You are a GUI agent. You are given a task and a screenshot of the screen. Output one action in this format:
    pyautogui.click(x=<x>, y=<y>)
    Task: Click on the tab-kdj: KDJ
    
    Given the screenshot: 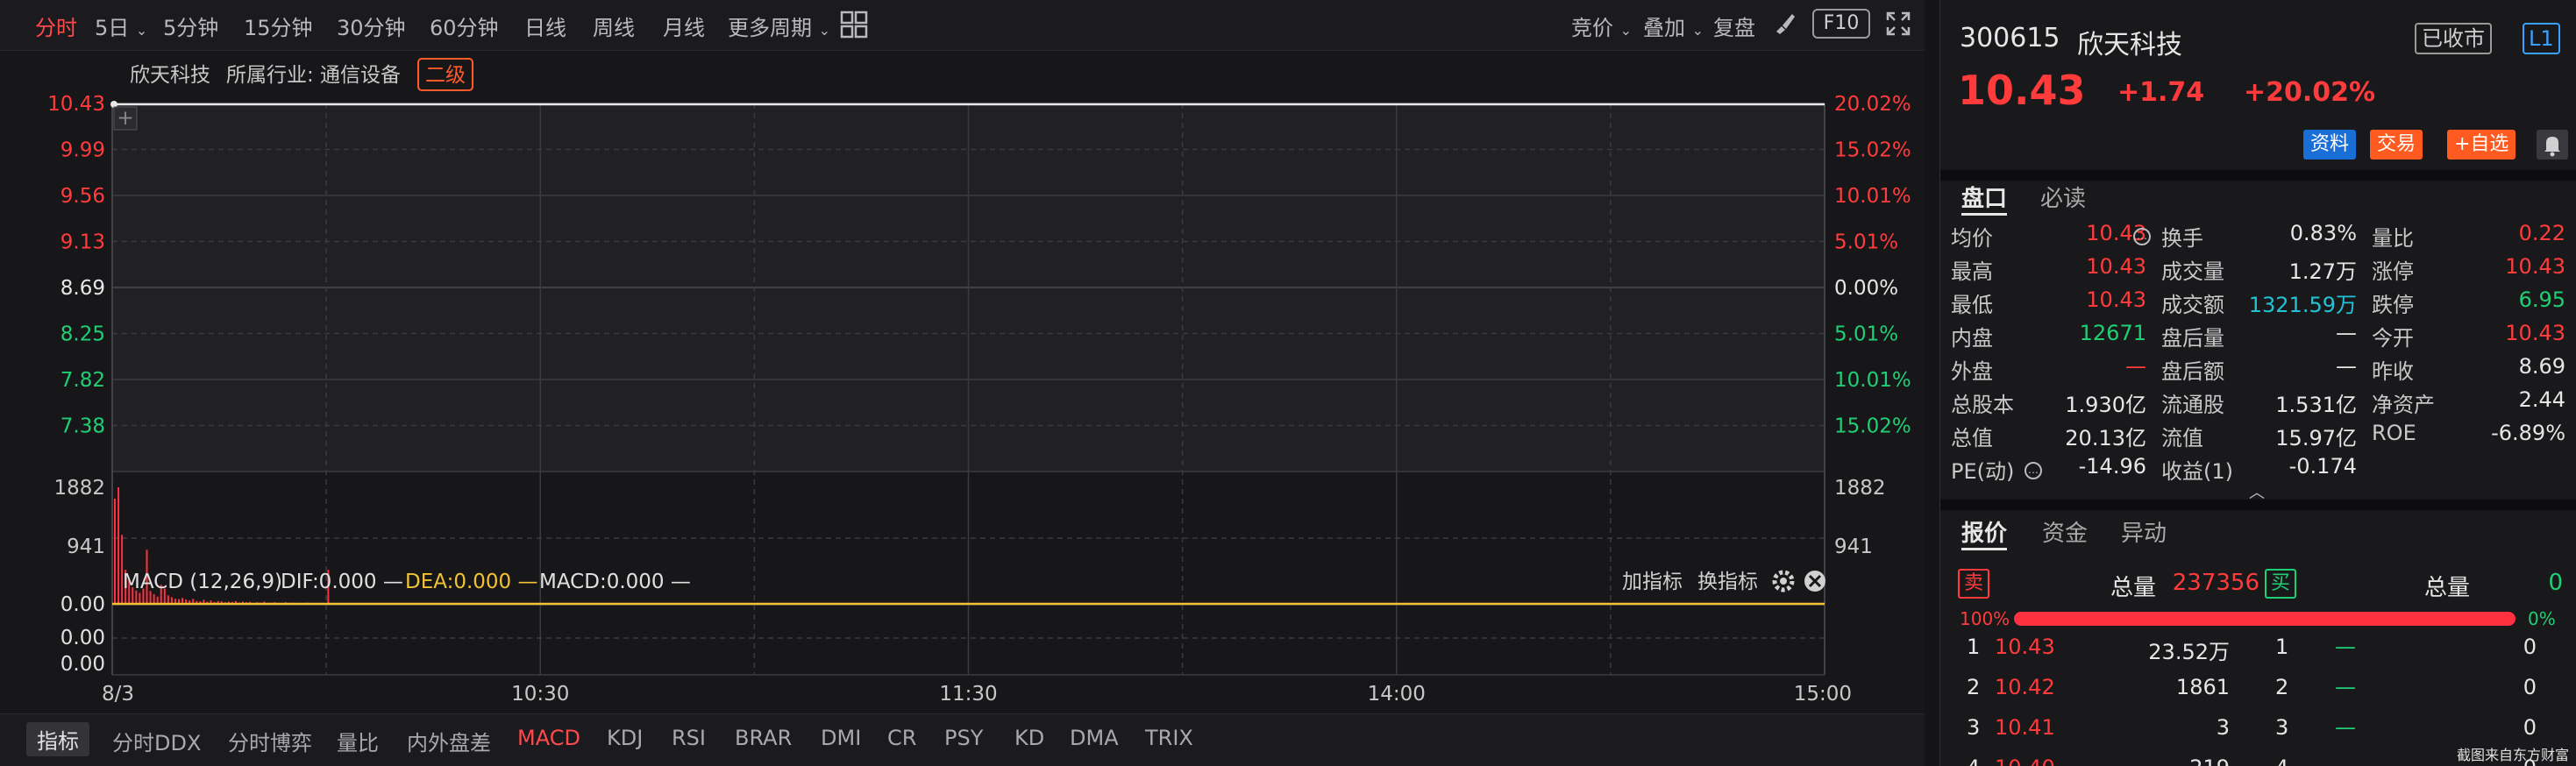 What is the action you would take?
    pyautogui.click(x=625, y=738)
    